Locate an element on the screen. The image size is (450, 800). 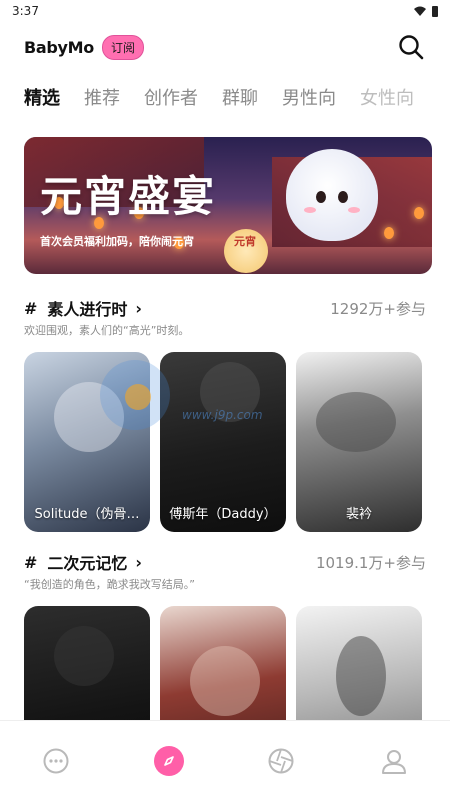
tab-female-oriented: 女性向 is located at coordinates (387, 97).